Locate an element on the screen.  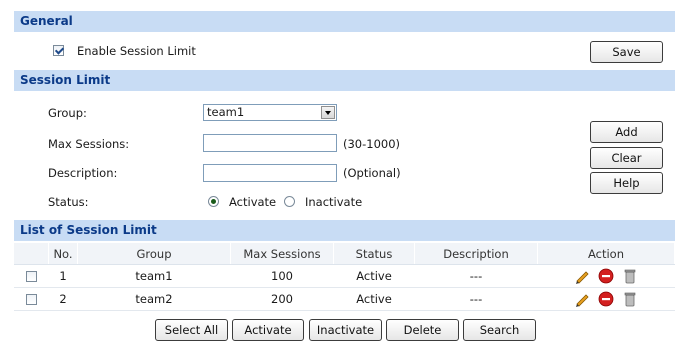
row-group: team1 is located at coordinates (154, 276).